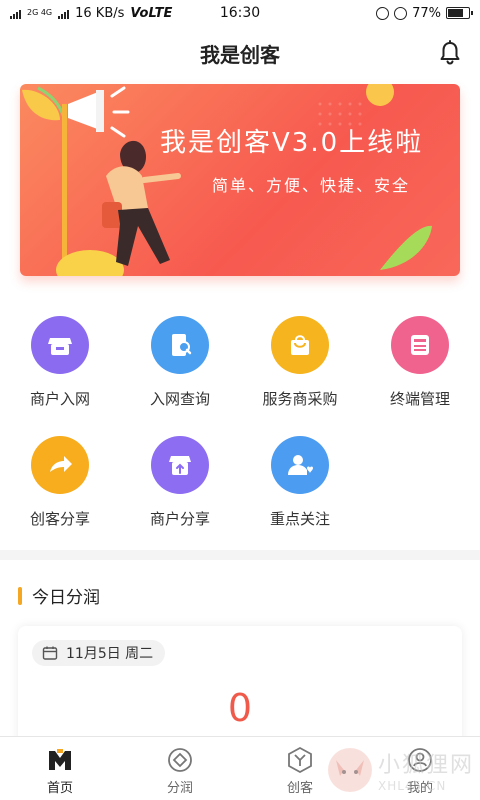  I want to click on store-upload-icon, so click(180, 465).